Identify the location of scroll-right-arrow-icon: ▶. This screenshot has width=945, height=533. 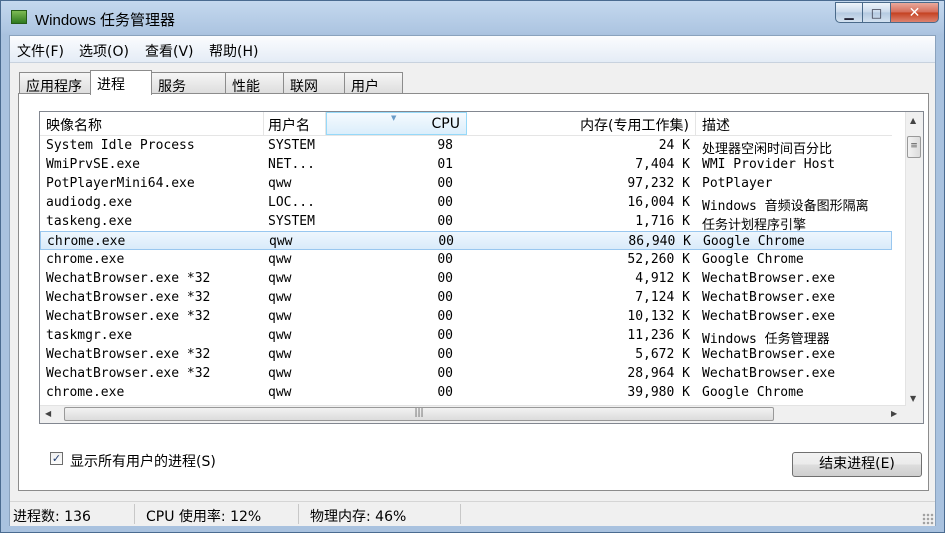
(894, 413).